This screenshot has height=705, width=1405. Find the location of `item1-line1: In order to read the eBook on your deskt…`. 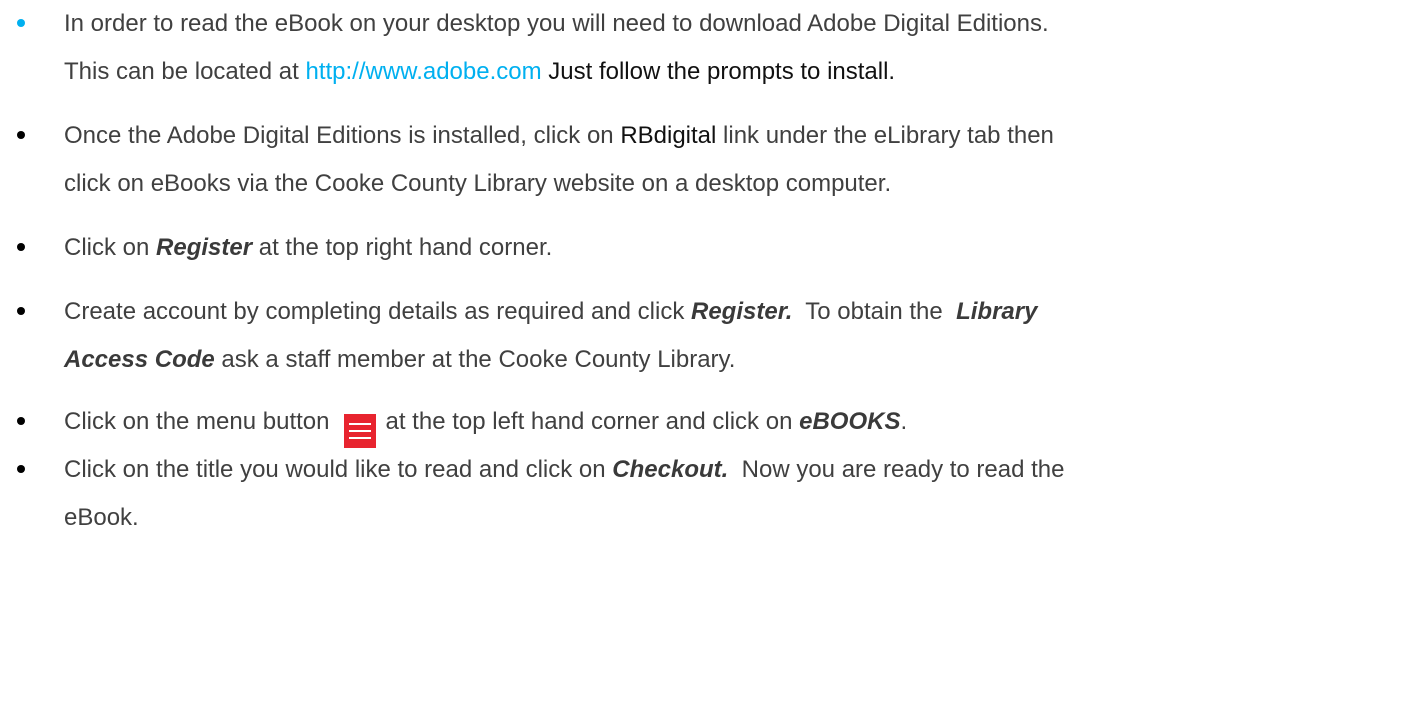

item1-line1: In order to read the eBook on your deskt… is located at coordinates (556, 23).